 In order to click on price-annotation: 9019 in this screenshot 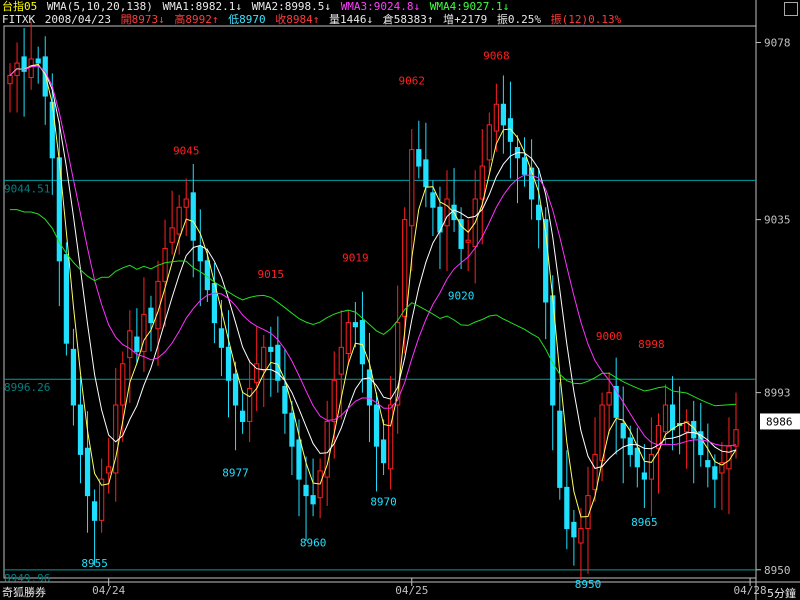, I will do `click(355, 258)`.